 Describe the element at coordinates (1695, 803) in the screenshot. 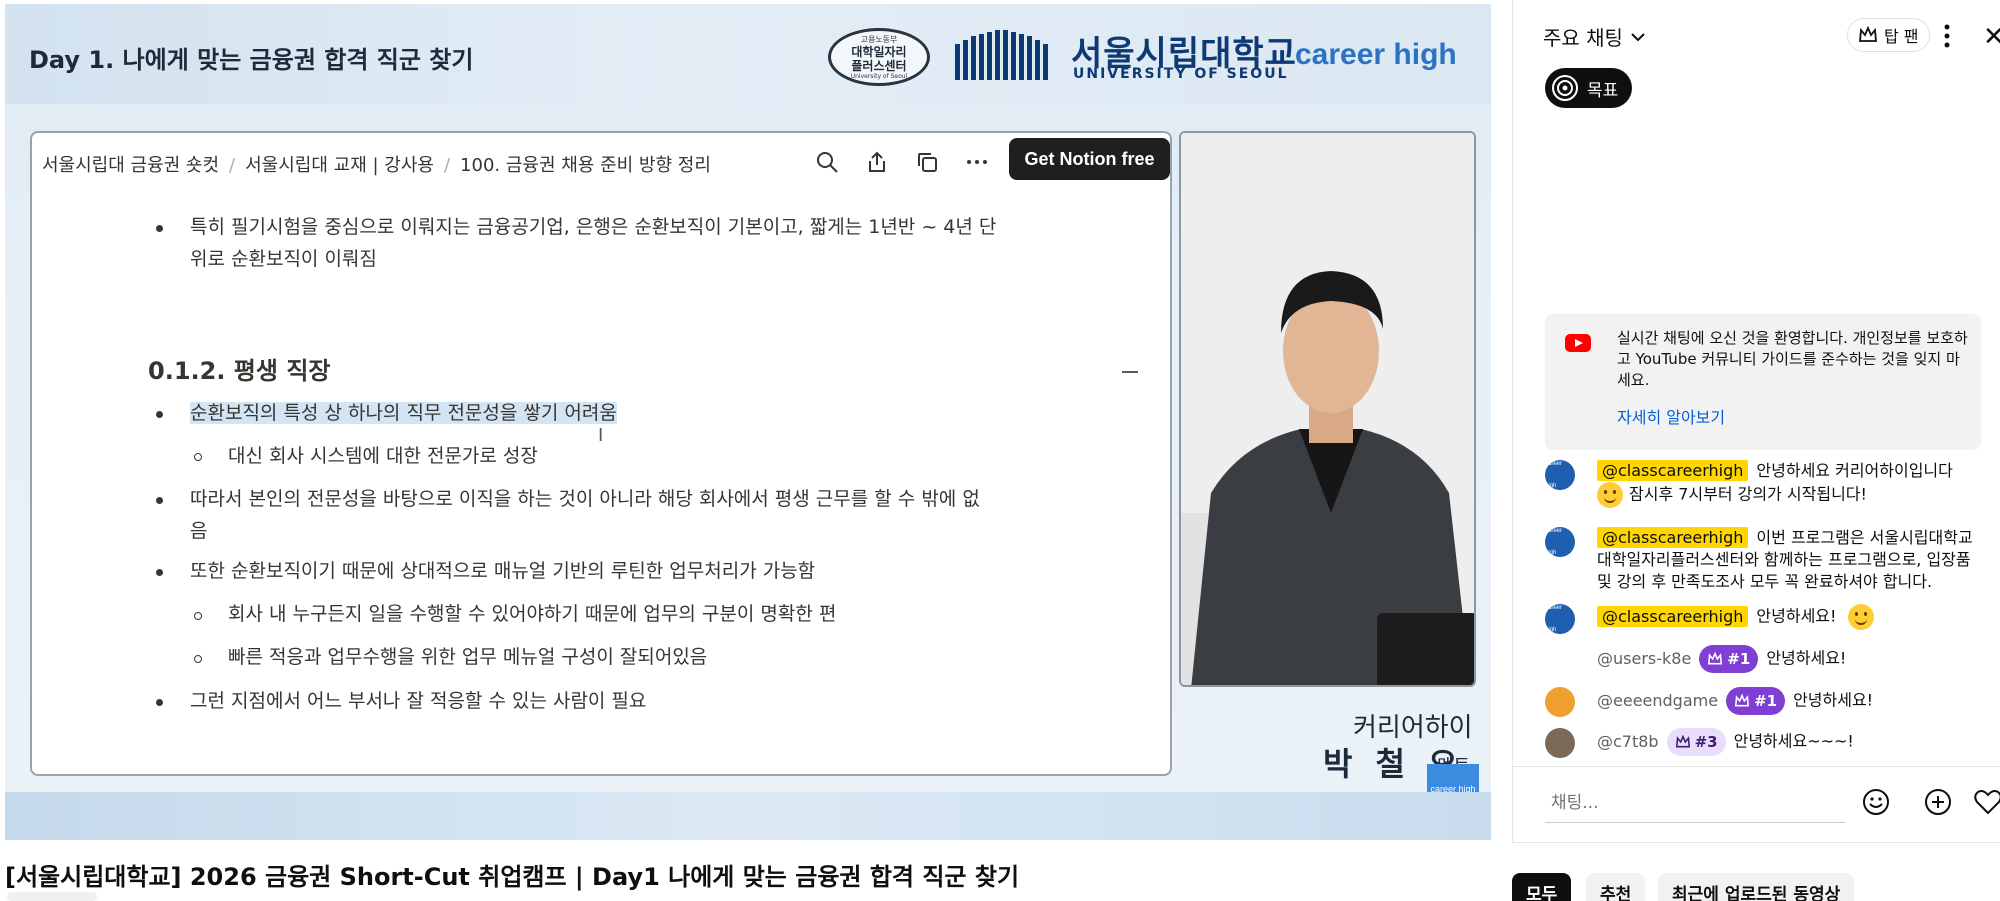

I see `chat-input` at that location.